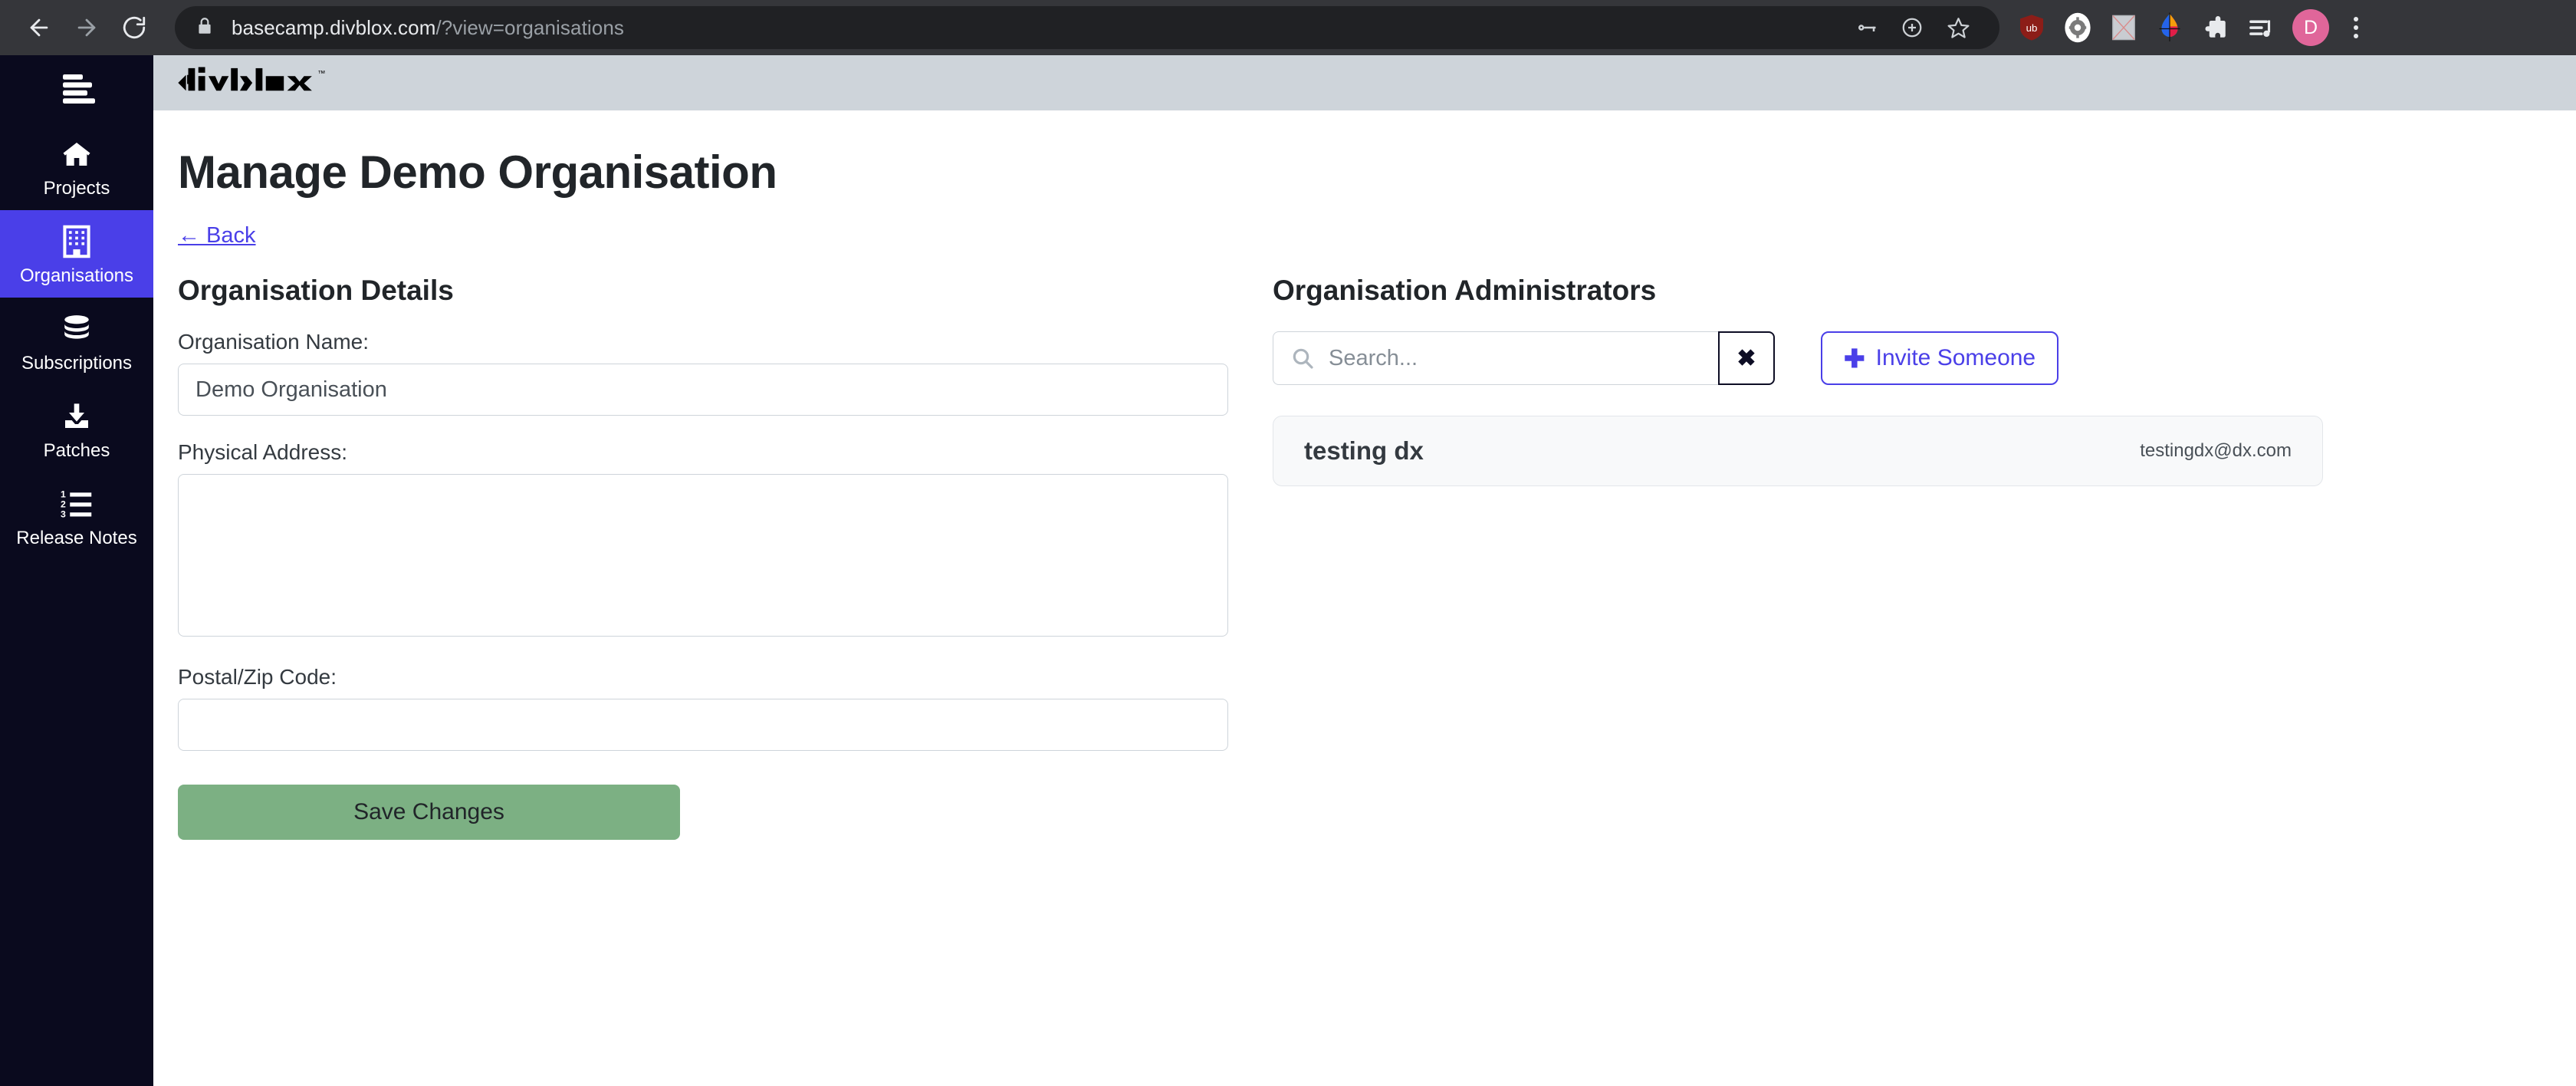 This screenshot has width=2576, height=1086. I want to click on svg-text: 1, so click(63, 494).